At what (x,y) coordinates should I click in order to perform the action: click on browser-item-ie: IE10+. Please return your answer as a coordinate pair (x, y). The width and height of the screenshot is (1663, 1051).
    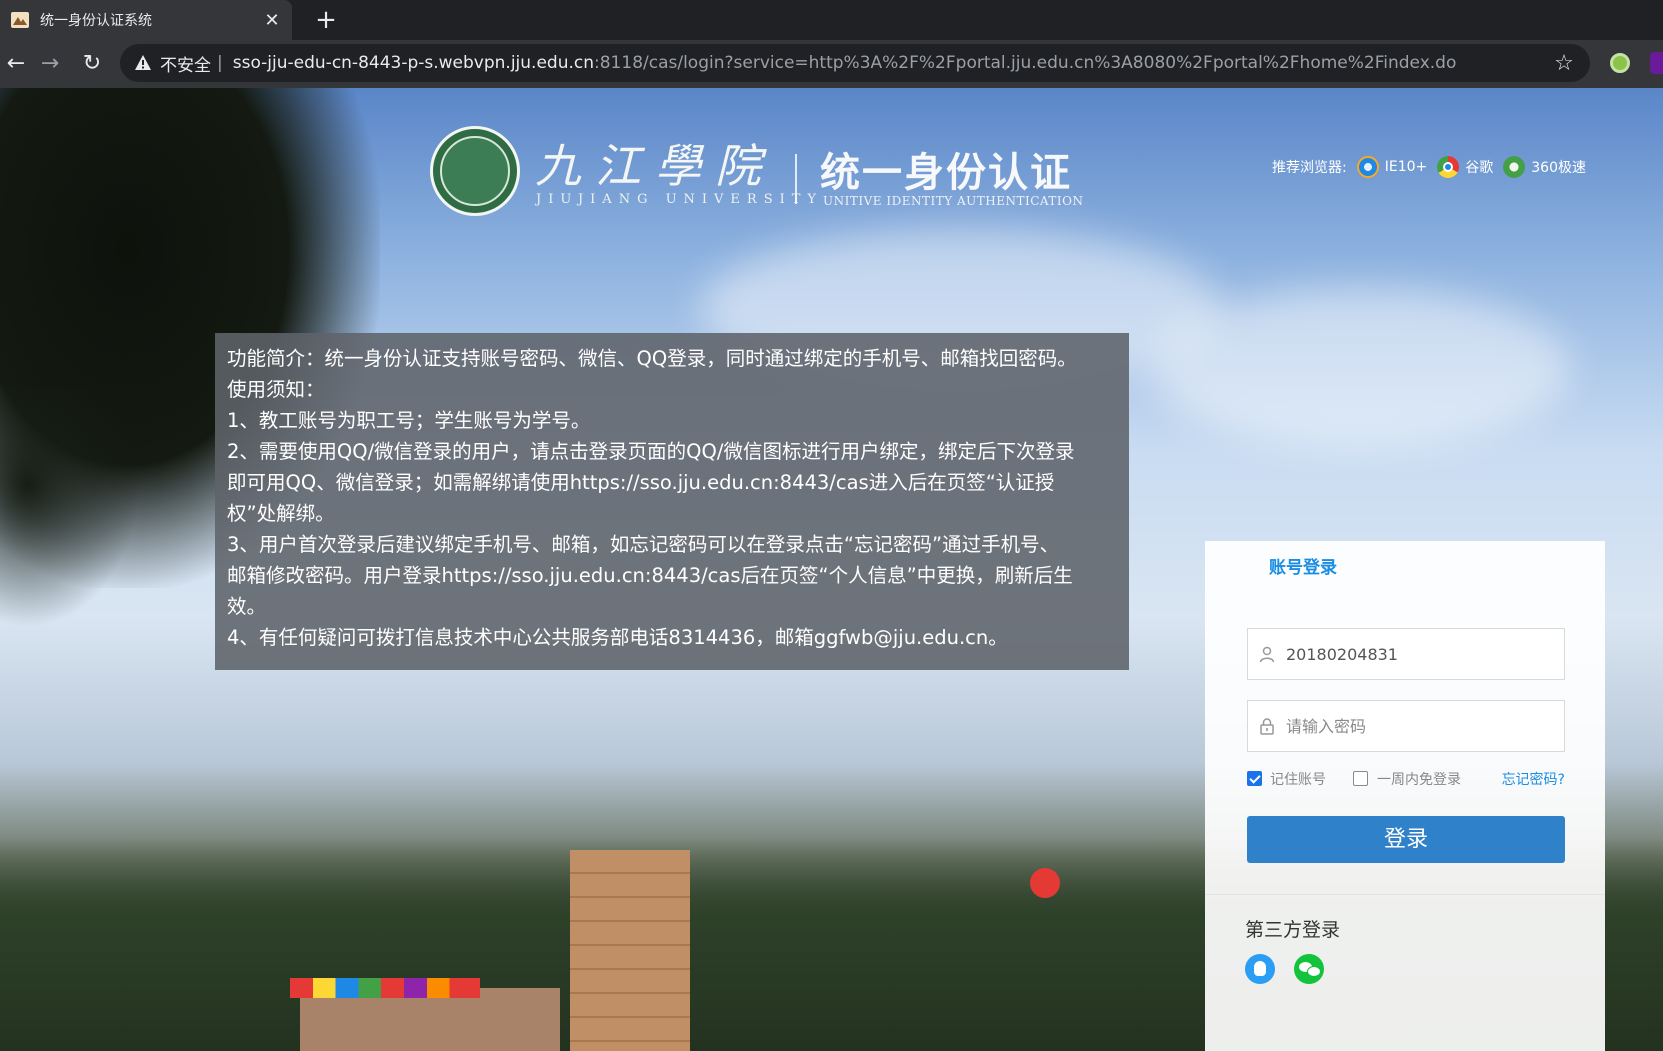
    Looking at the image, I should click on (1392, 167).